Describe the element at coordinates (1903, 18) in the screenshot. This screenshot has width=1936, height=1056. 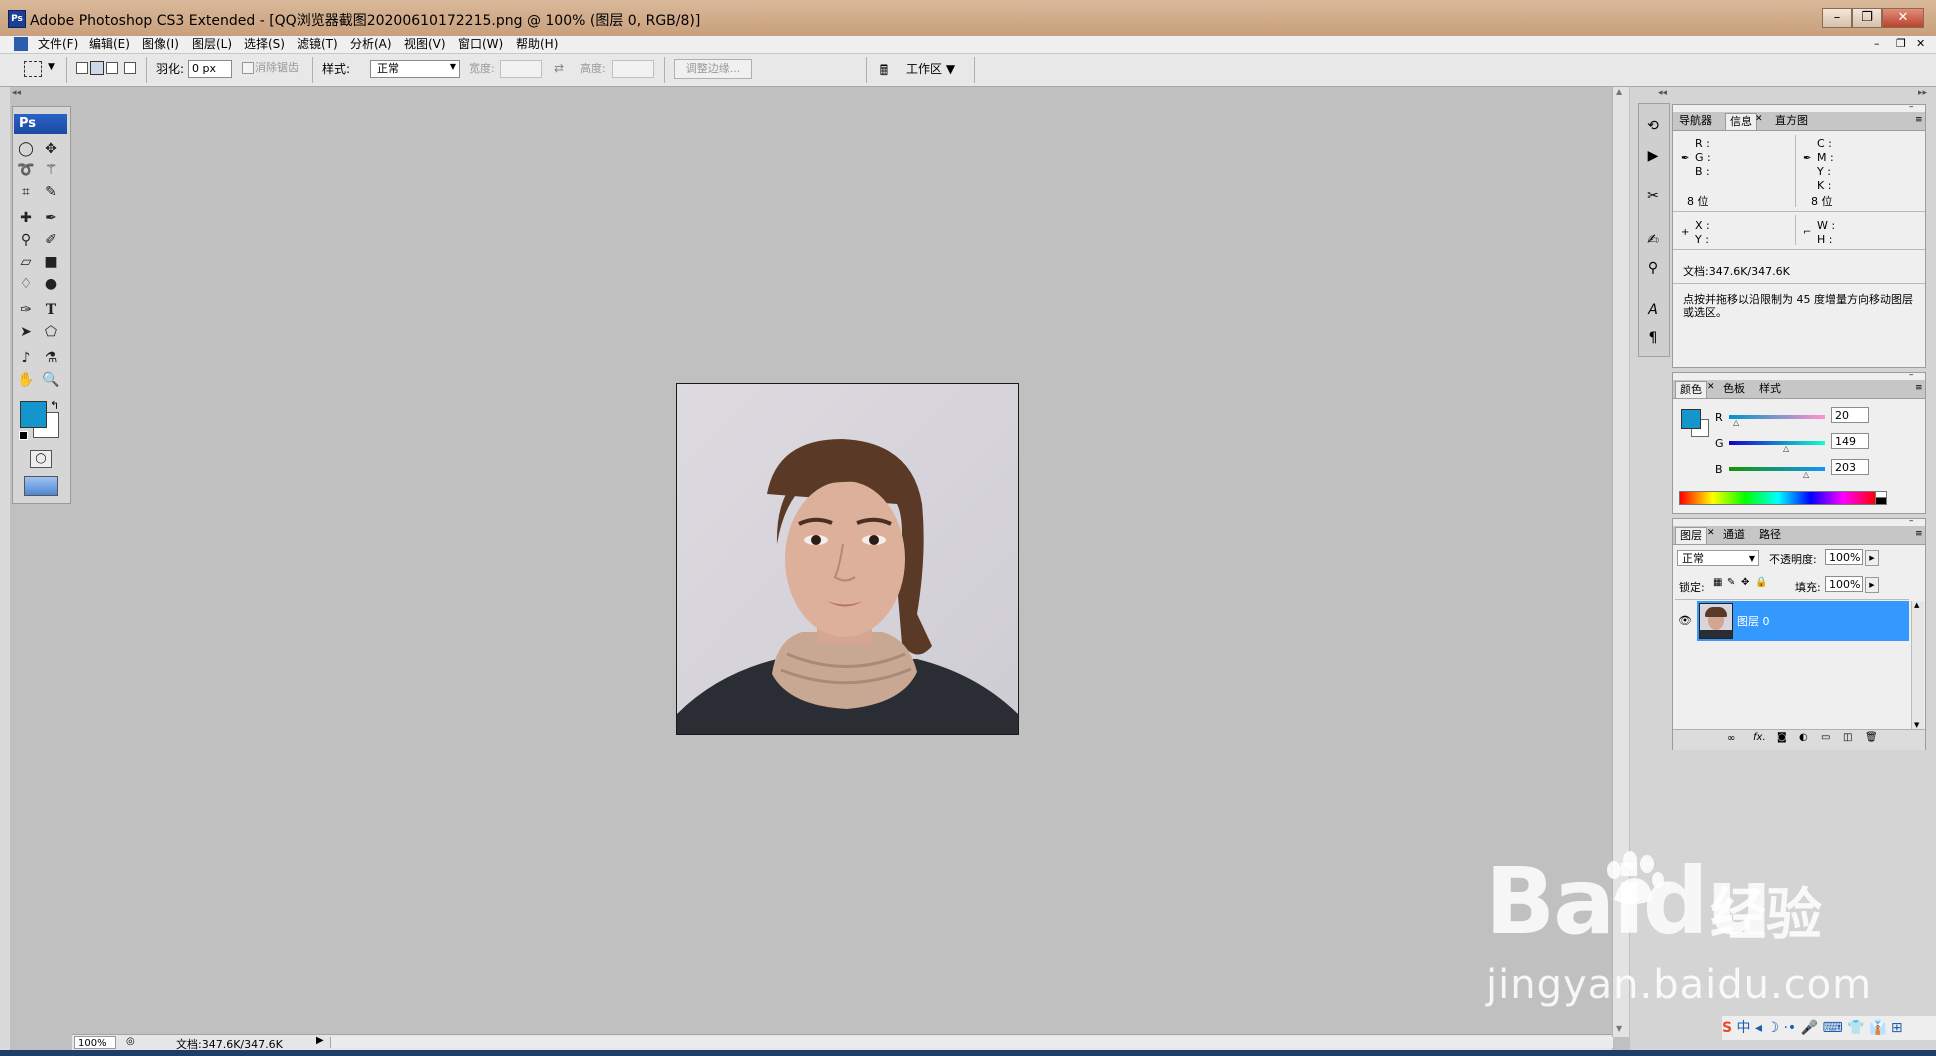
I see `close-button: ✕` at that location.